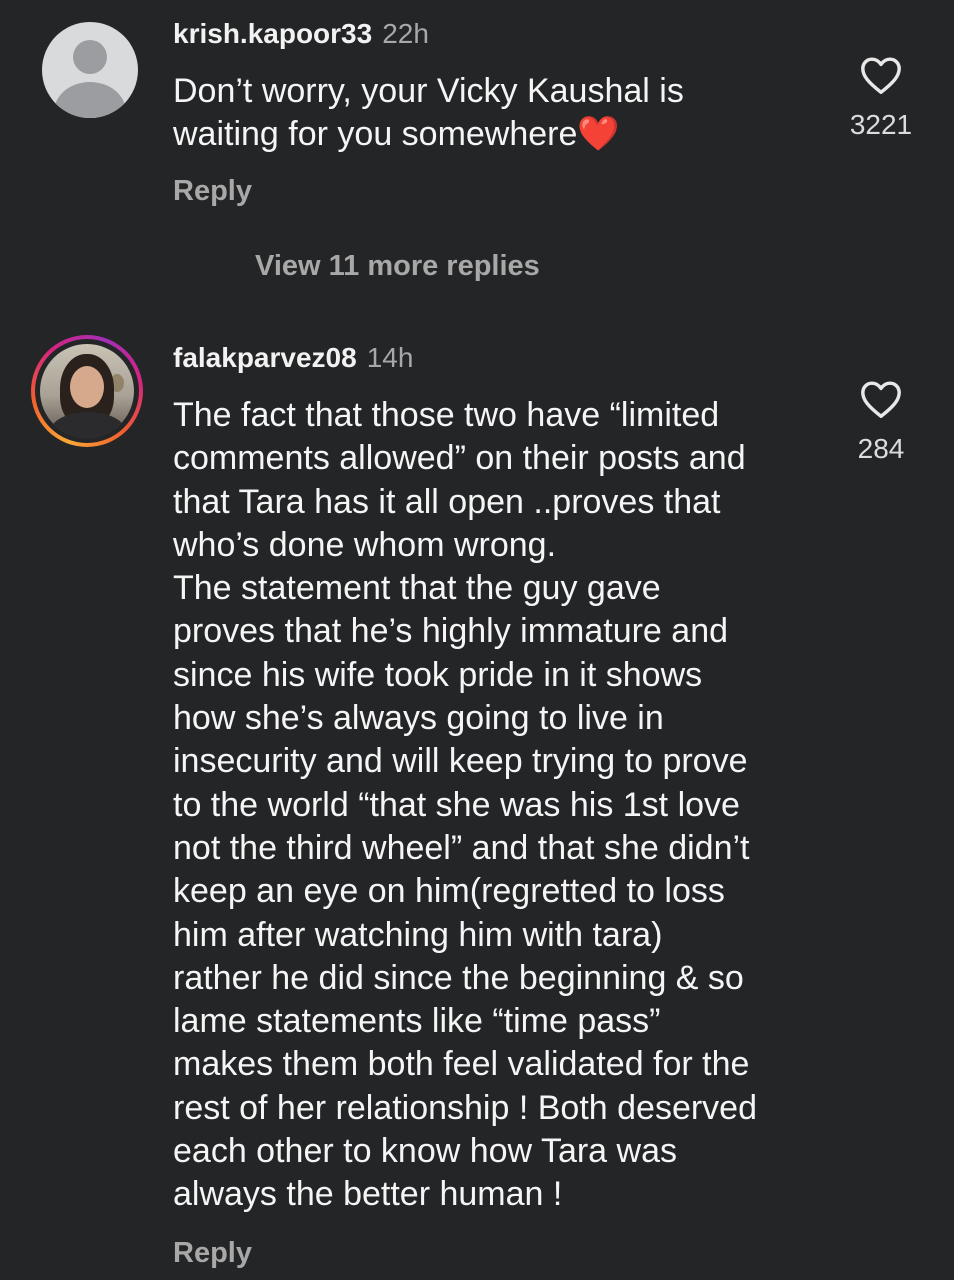 This screenshot has height=1280, width=954. I want to click on comment-author: krish.kapoor33 22h, so click(301, 34).